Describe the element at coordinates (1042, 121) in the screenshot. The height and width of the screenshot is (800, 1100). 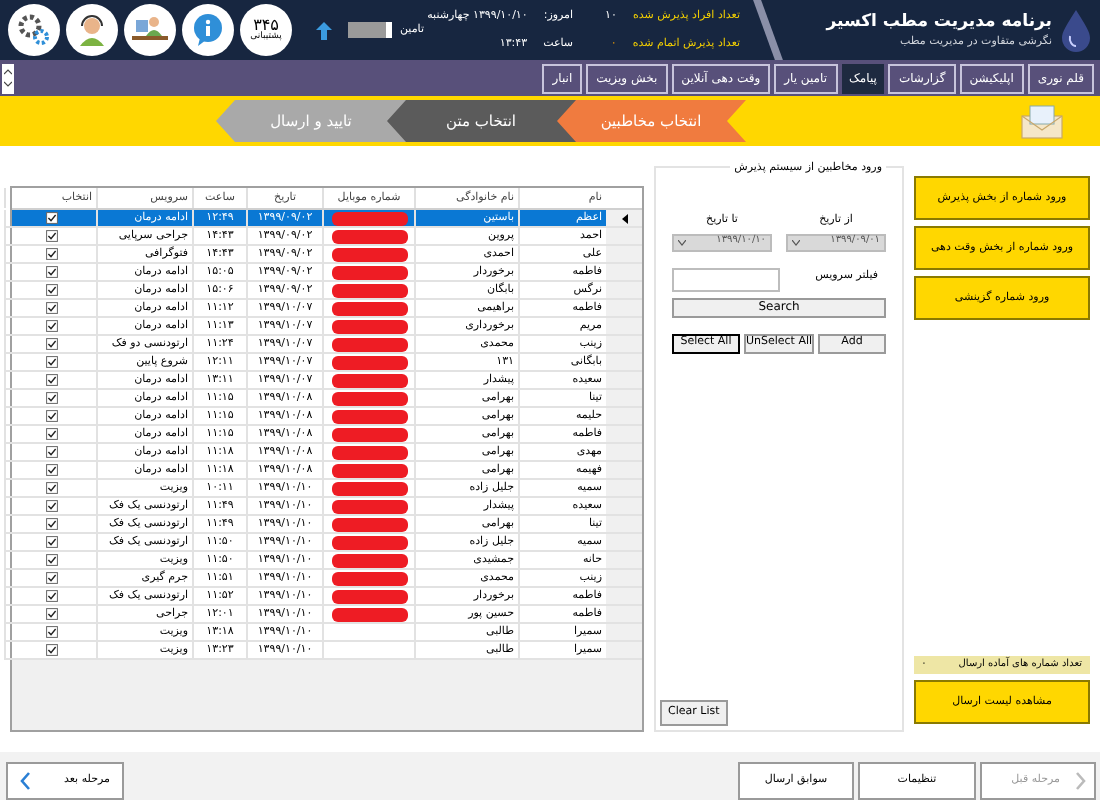
I see `sms-envelope-icon` at that location.